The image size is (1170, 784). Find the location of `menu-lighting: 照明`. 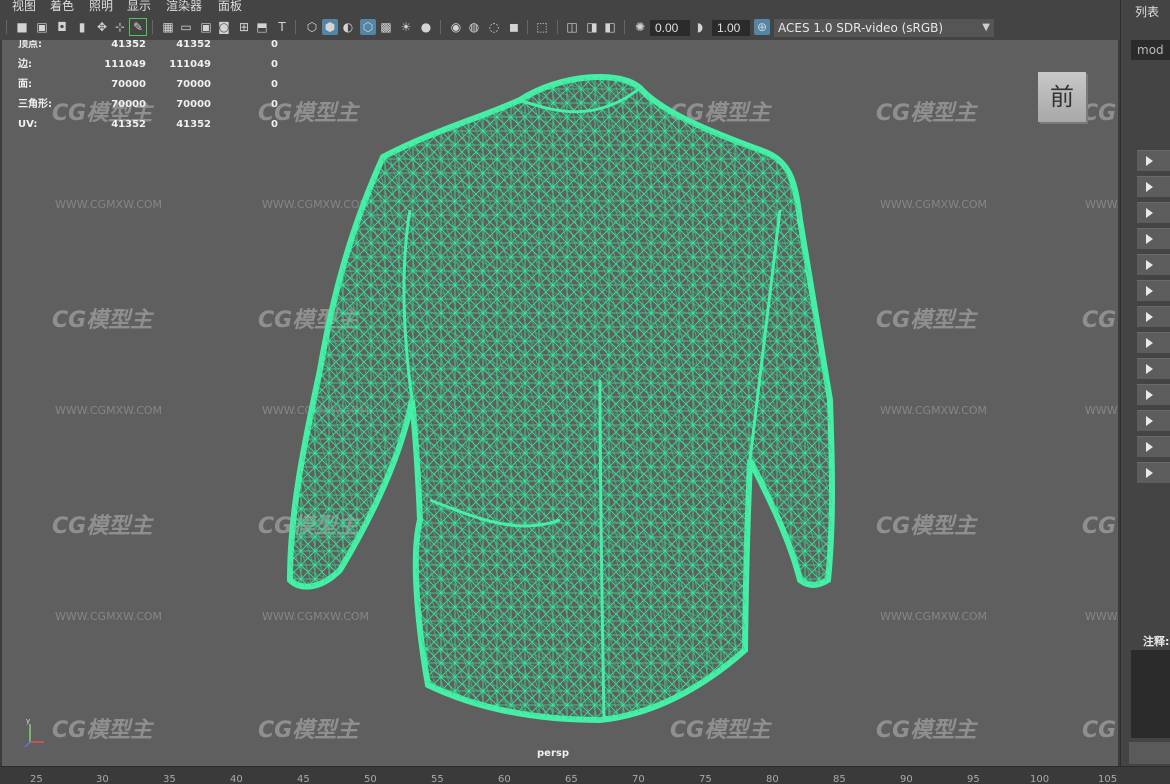

menu-lighting: 照明 is located at coordinates (101, 7).